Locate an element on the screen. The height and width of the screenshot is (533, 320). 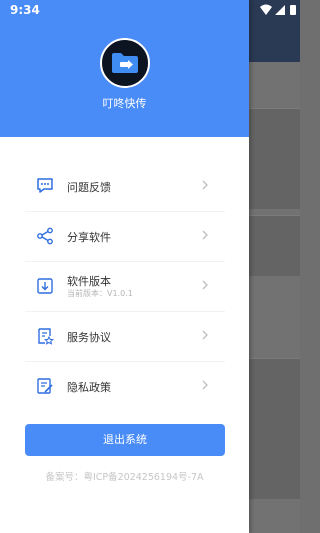
signal-icon is located at coordinates (280, 10).